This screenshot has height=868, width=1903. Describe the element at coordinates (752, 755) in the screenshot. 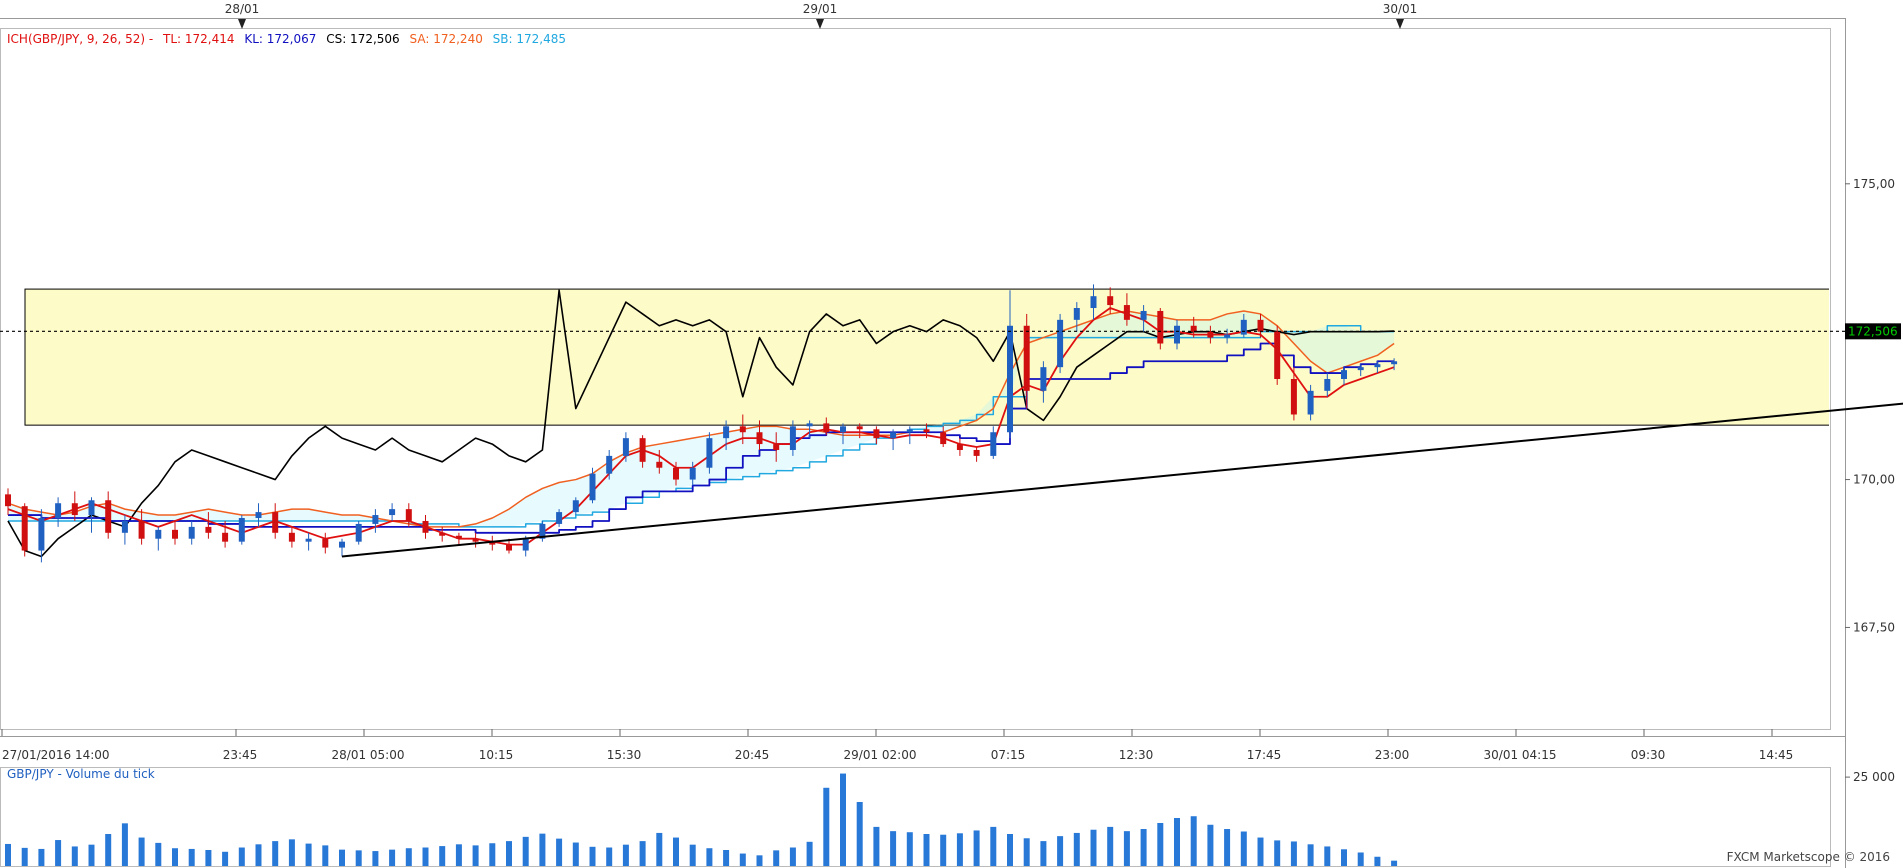

I see `x-tick-label: 20:45` at that location.